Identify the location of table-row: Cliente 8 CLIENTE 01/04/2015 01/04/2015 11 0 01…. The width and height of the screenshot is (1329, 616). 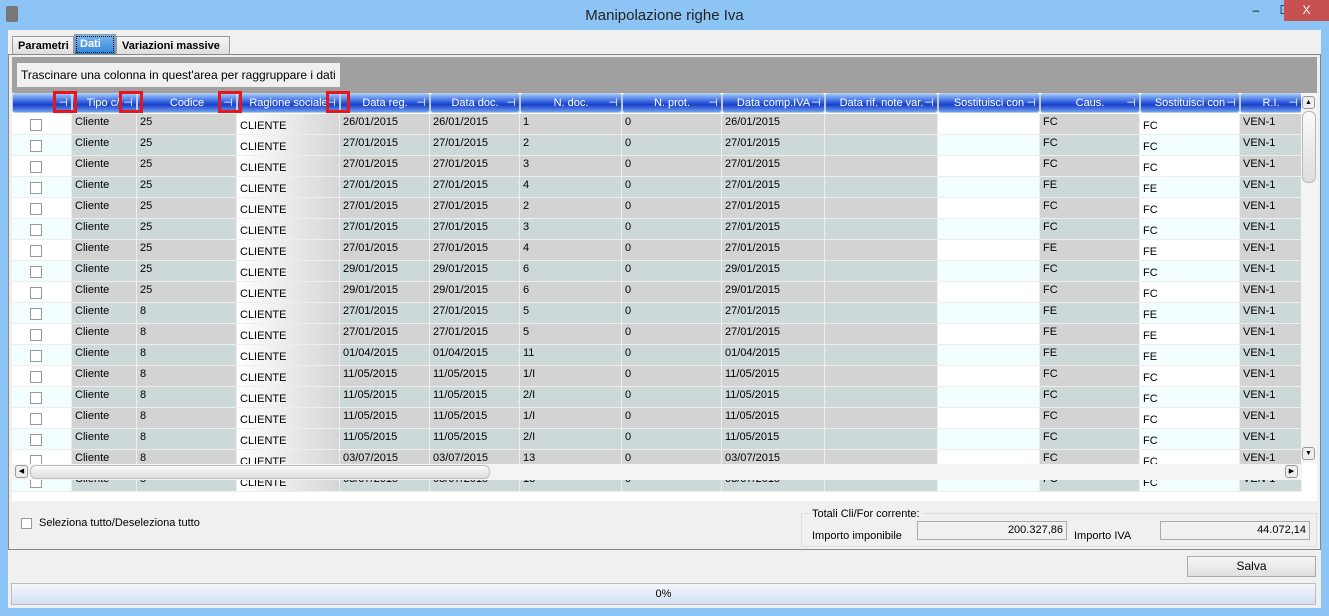
(657, 355).